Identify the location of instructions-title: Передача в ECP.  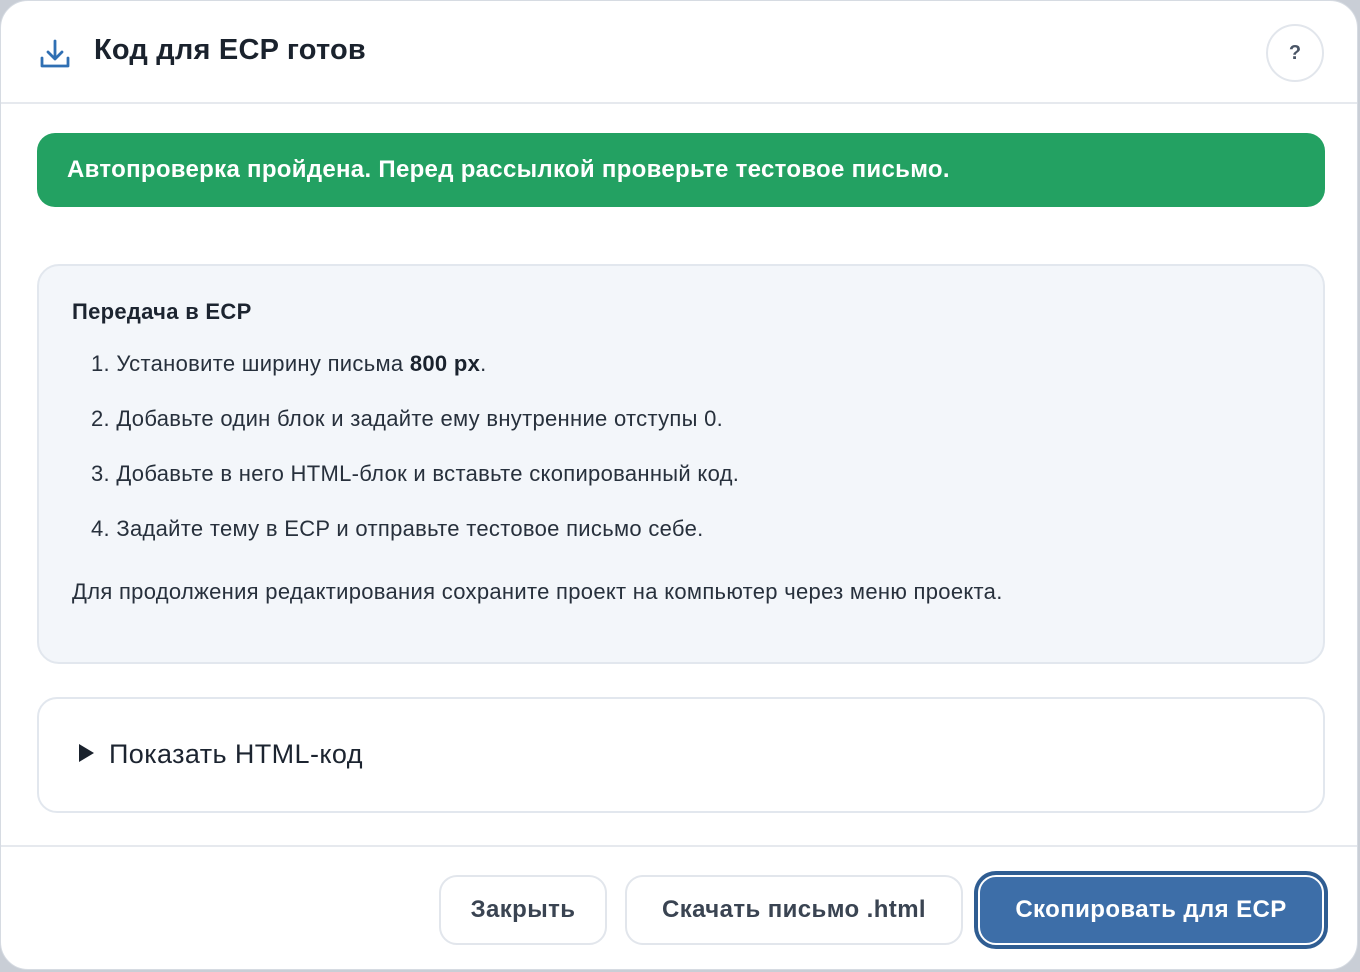
(162, 311).